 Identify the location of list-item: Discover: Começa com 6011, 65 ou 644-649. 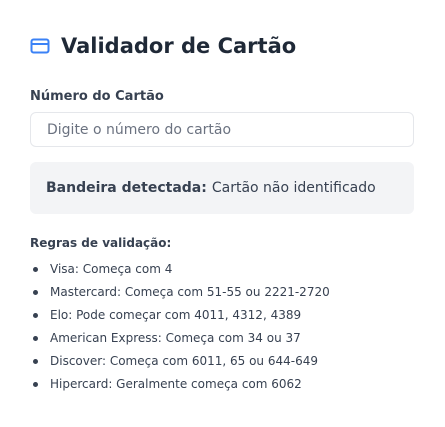
(222, 361).